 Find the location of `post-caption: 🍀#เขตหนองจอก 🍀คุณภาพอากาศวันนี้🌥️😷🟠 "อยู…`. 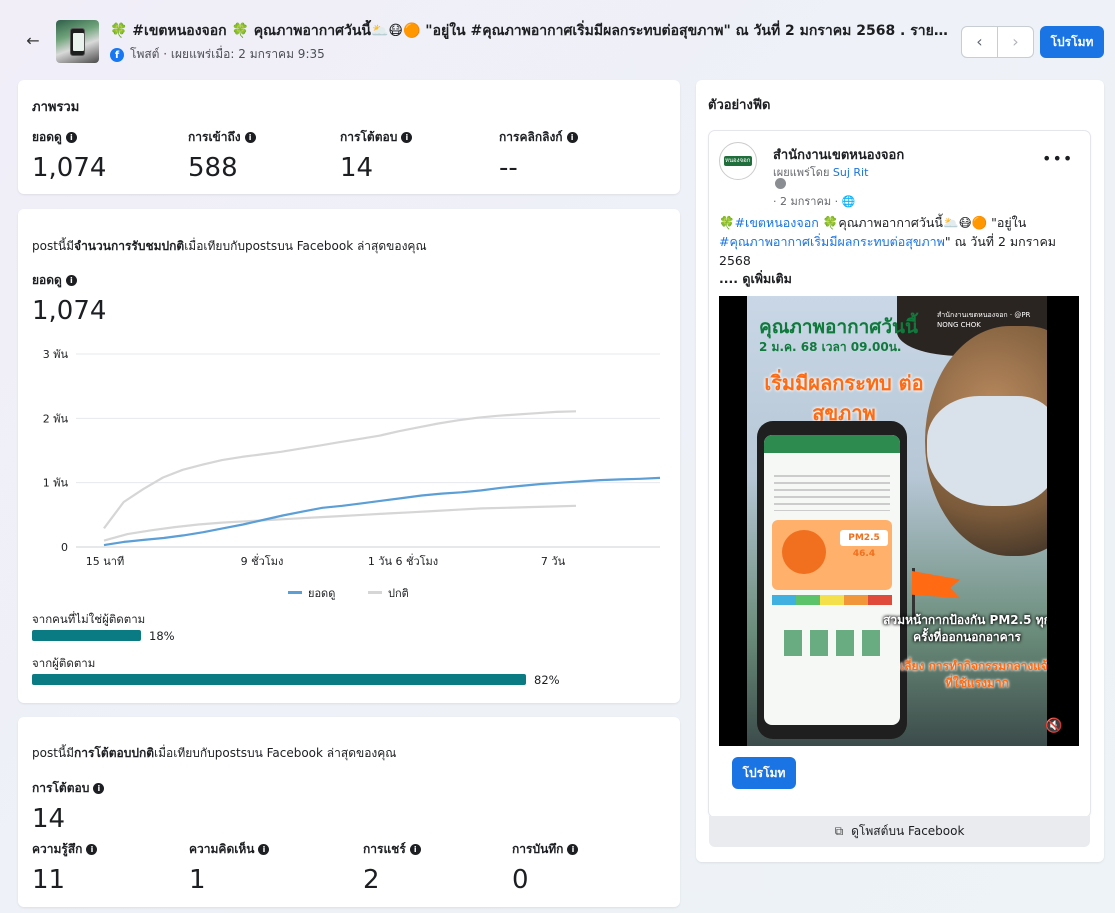

post-caption: 🍀#เขตหนองจอก 🍀คุณภาพอากาศวันนี้🌥️😷🟠 "อยู… is located at coordinates (899, 241).